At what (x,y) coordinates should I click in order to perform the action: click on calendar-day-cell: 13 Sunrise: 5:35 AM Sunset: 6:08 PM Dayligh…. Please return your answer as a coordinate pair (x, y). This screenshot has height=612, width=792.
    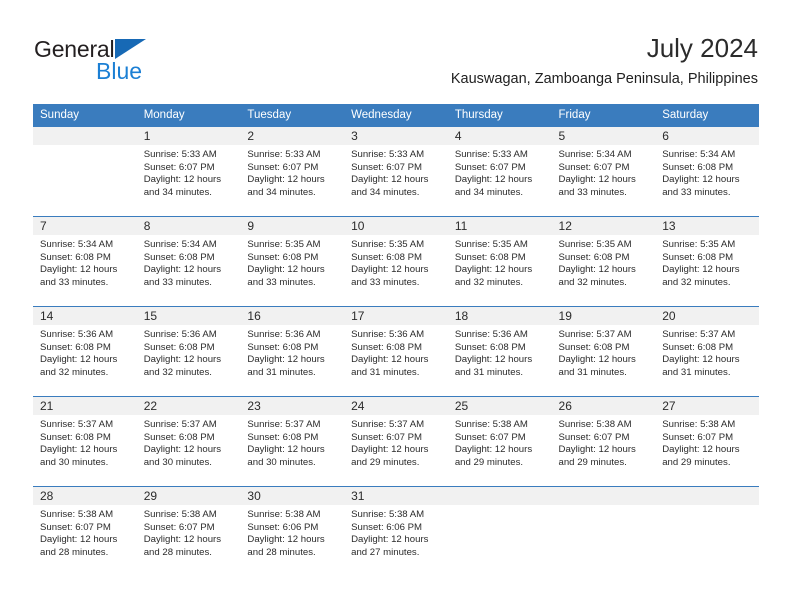
    Looking at the image, I should click on (707, 261).